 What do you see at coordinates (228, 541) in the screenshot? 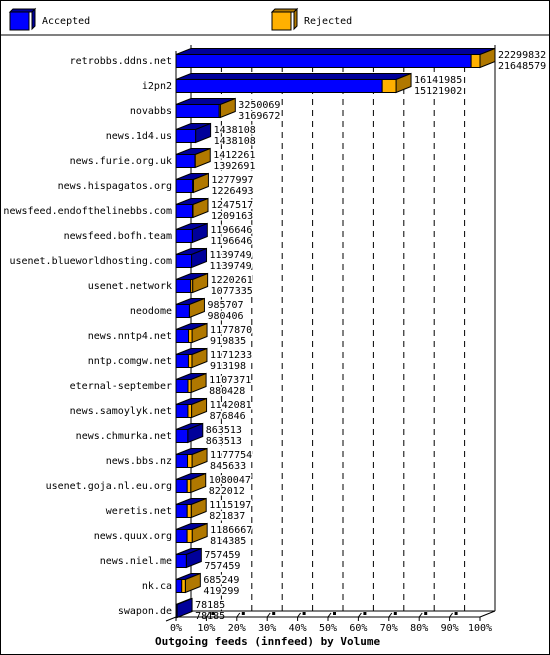
I see `value-label-accepted: 814385` at bounding box center [228, 541].